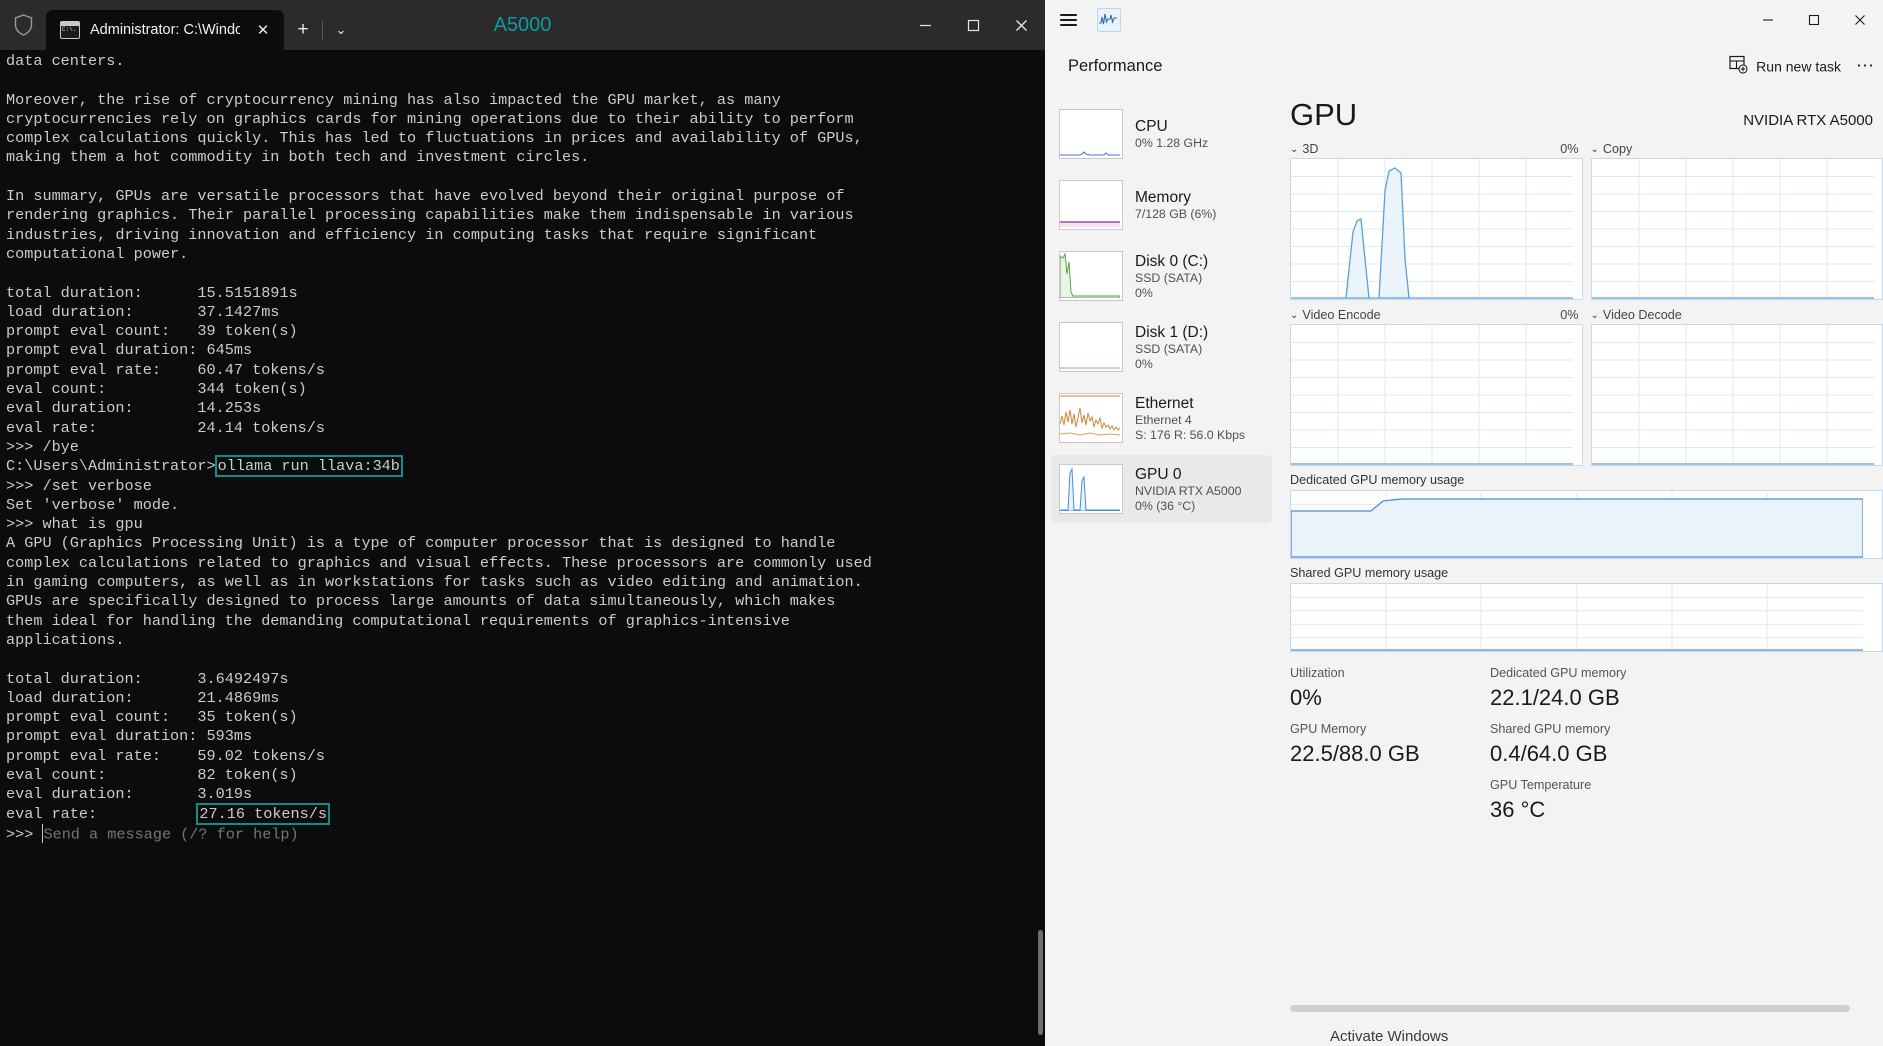  What do you see at coordinates (1464, 20) in the screenshot?
I see `task-manager-titlebar` at bounding box center [1464, 20].